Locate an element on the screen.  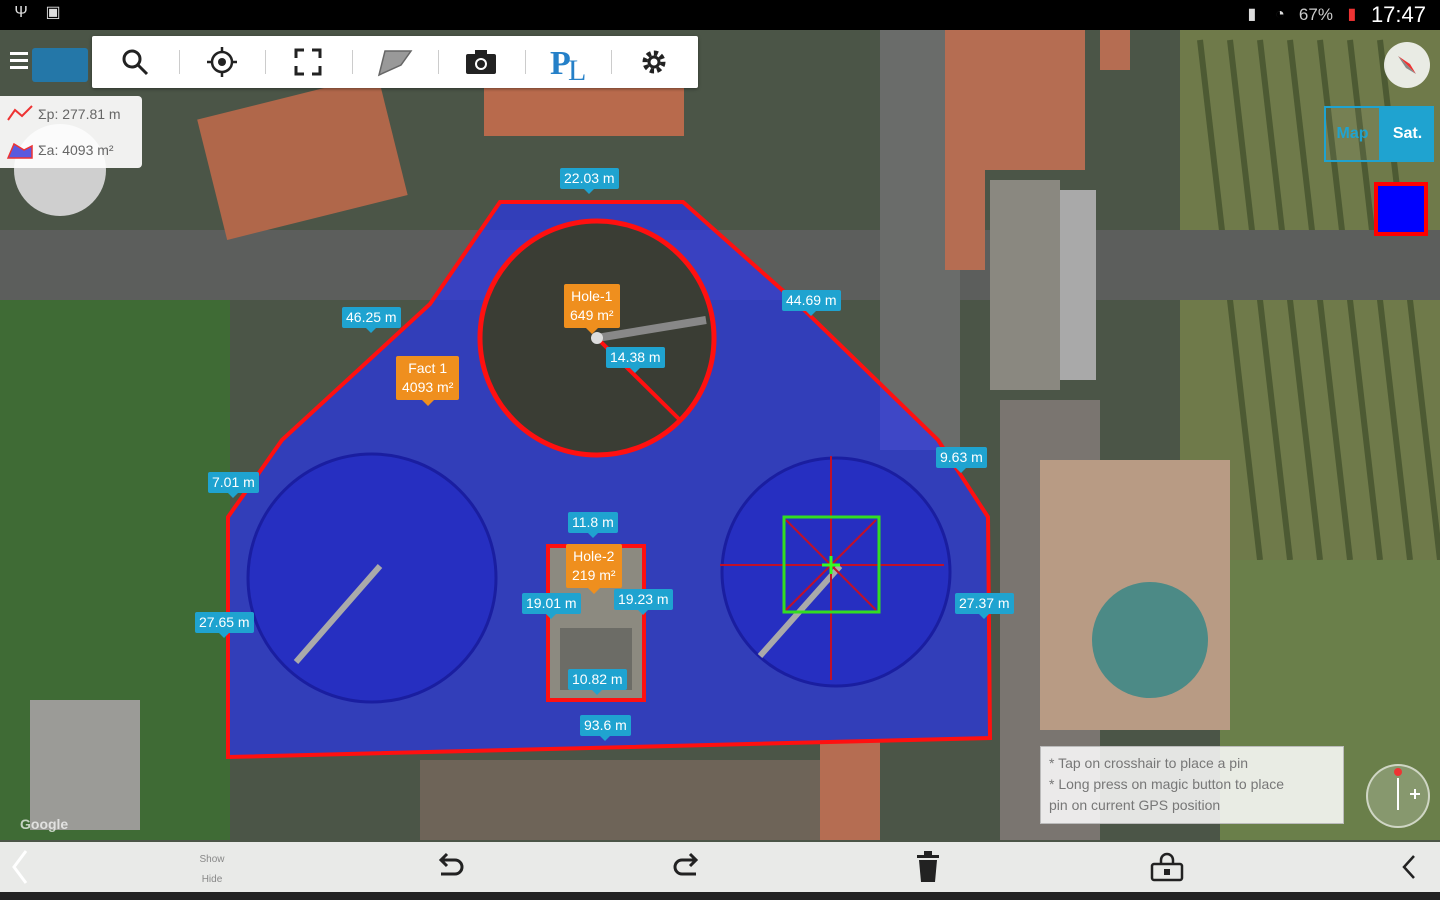
fact-1-area: 4093 m² is located at coordinates (428, 387).